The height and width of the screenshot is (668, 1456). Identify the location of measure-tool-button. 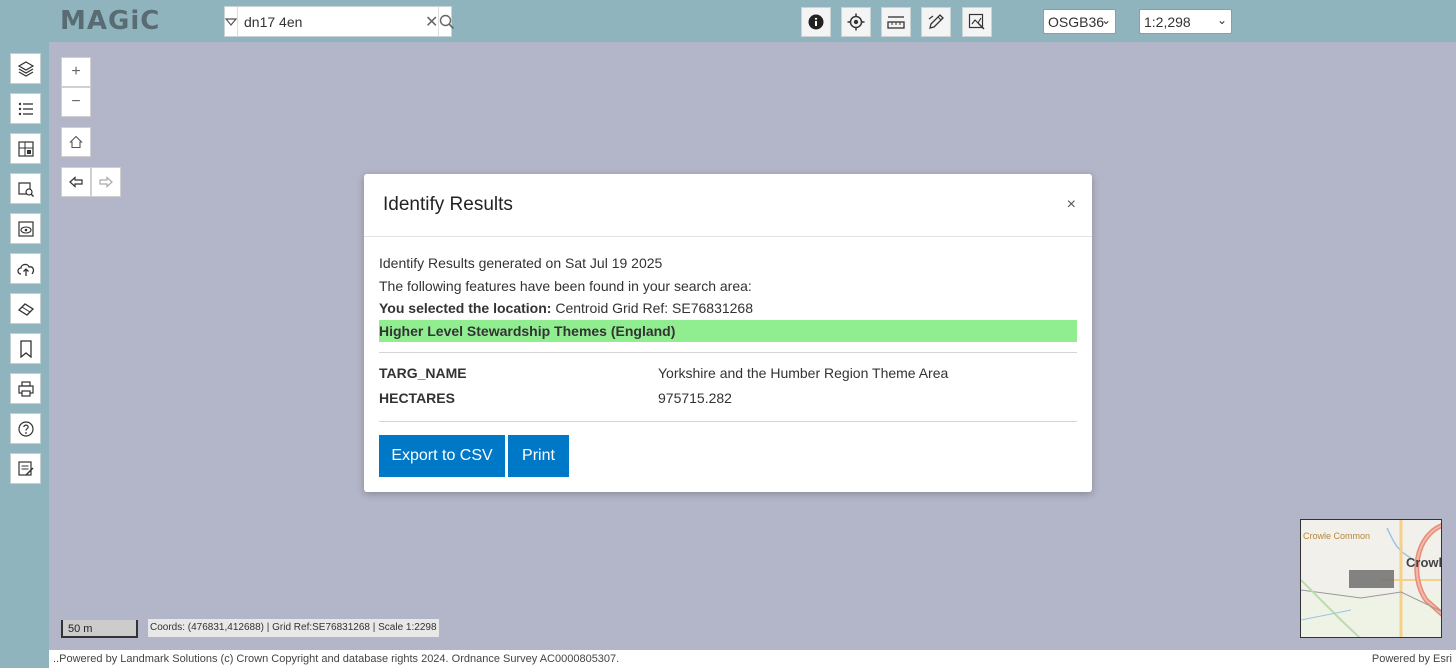
(896, 22).